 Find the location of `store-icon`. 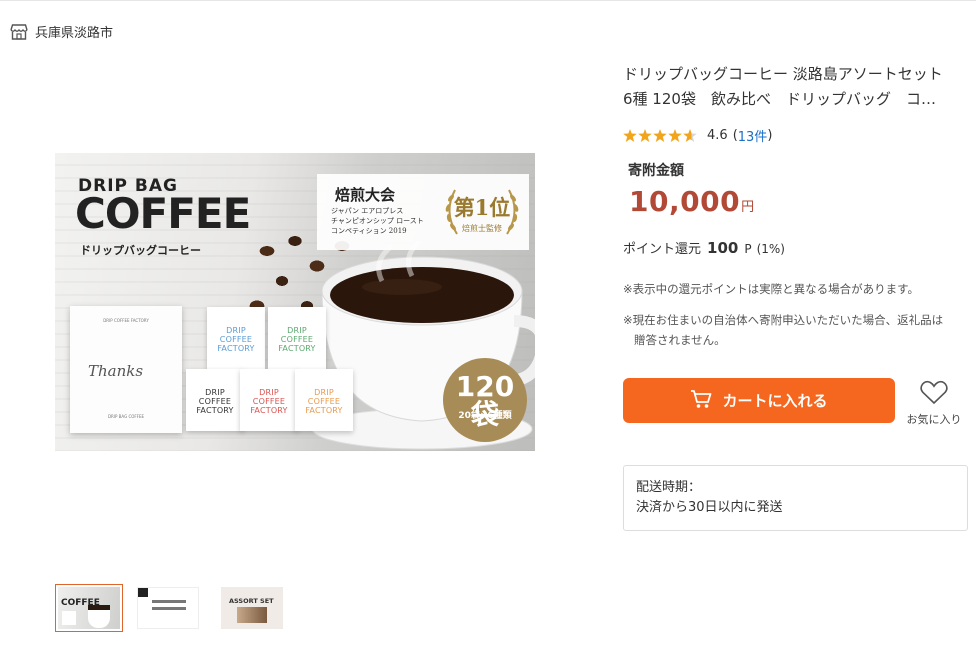

store-icon is located at coordinates (19, 32).